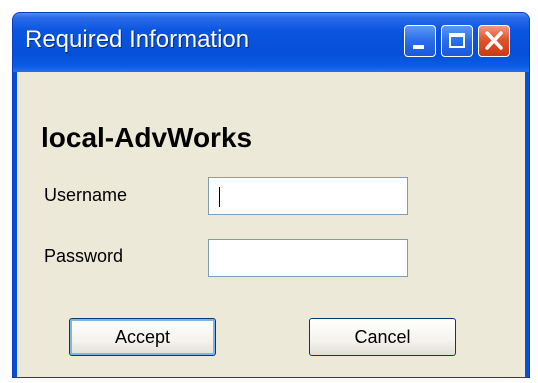 The width and height of the screenshot is (538, 383). What do you see at coordinates (219, 197) in the screenshot?
I see `text-caret` at bounding box center [219, 197].